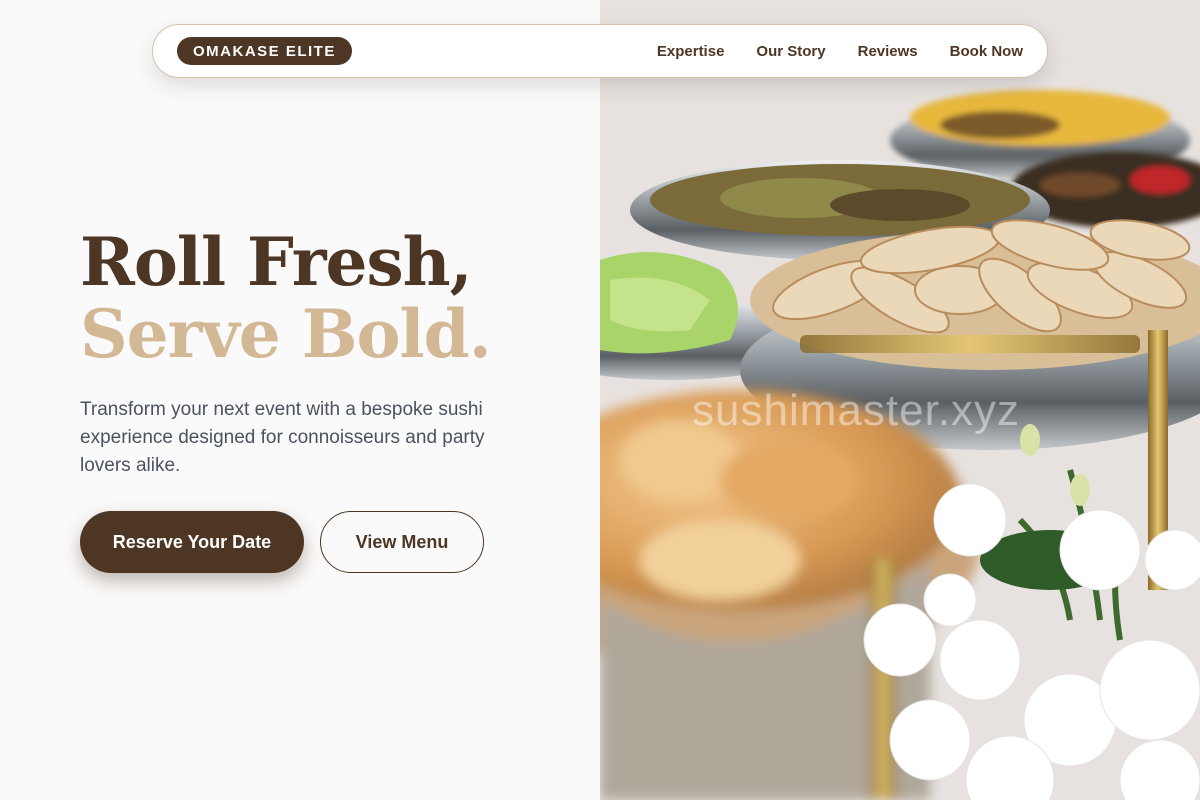  I want to click on nav-link-expertise: Expertise, so click(691, 51).